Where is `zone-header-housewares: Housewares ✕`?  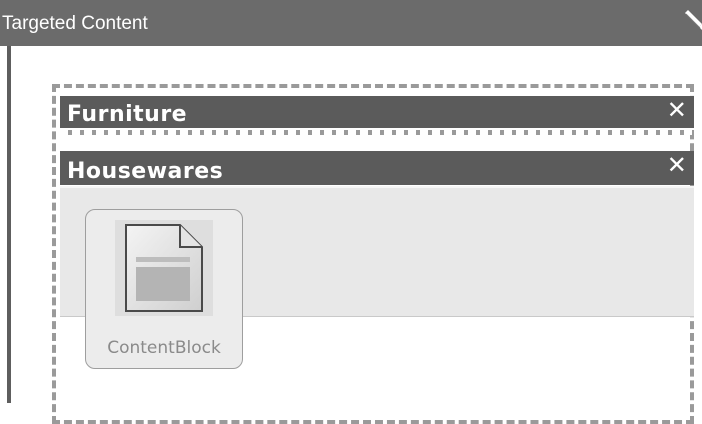
zone-header-housewares: Housewares ✕ is located at coordinates (377, 168).